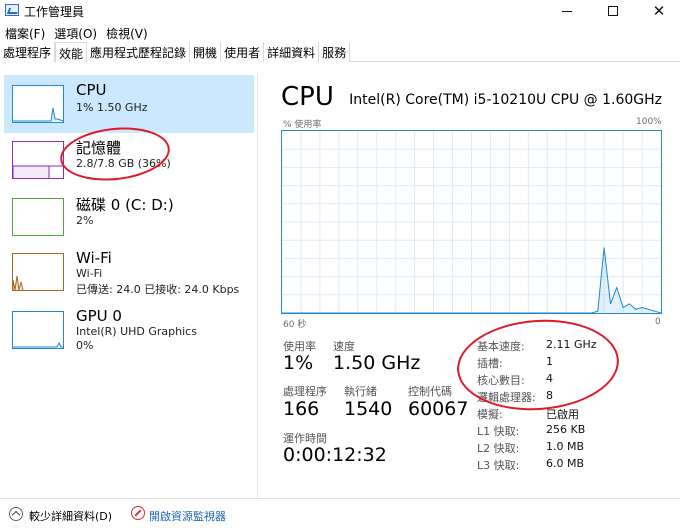 This screenshot has width=680, height=528. What do you see at coordinates (38, 160) in the screenshot?
I see `memory-thumbnail-graph` at bounding box center [38, 160].